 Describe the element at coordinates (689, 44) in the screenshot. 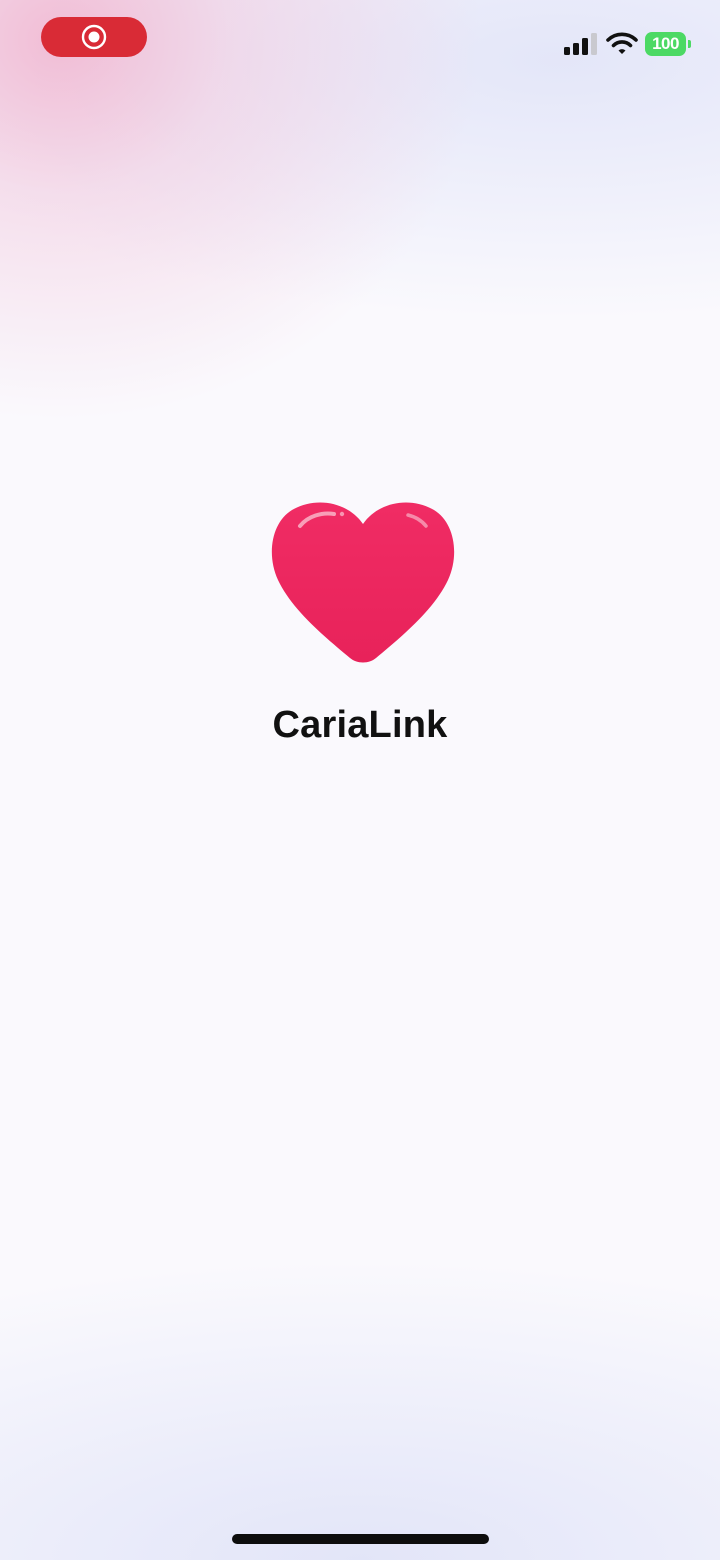

I see `battery-cap` at that location.